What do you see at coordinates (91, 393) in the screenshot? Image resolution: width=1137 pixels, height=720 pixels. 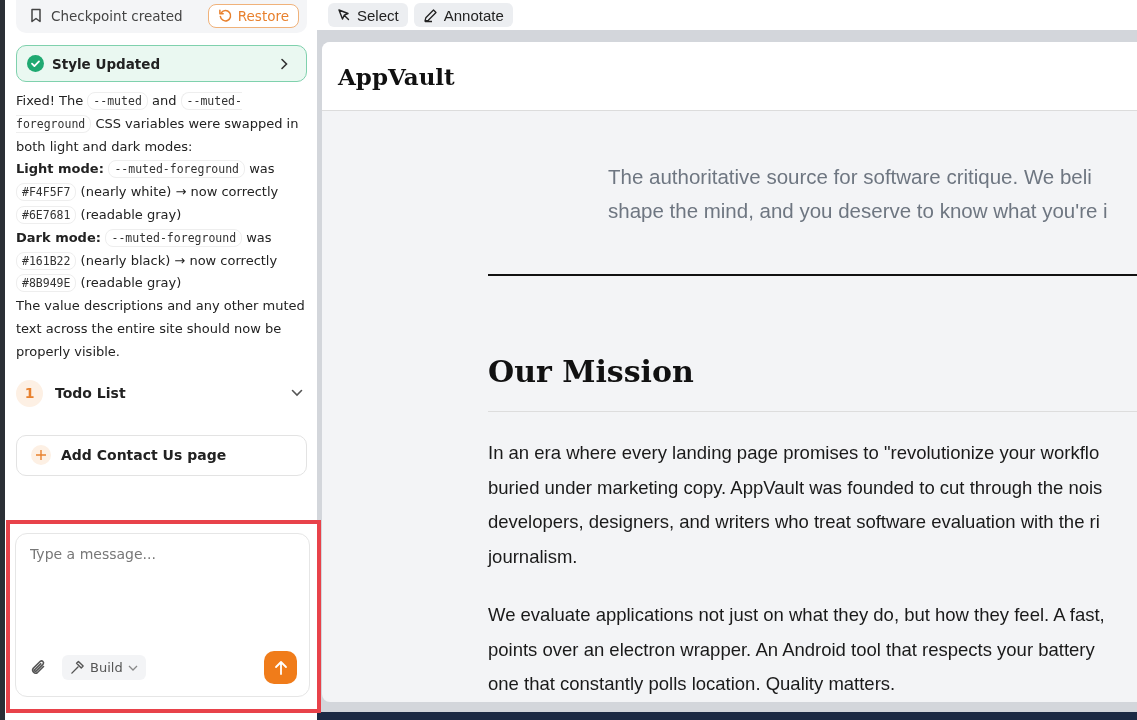 I see `todo-title: Todo List` at bounding box center [91, 393].